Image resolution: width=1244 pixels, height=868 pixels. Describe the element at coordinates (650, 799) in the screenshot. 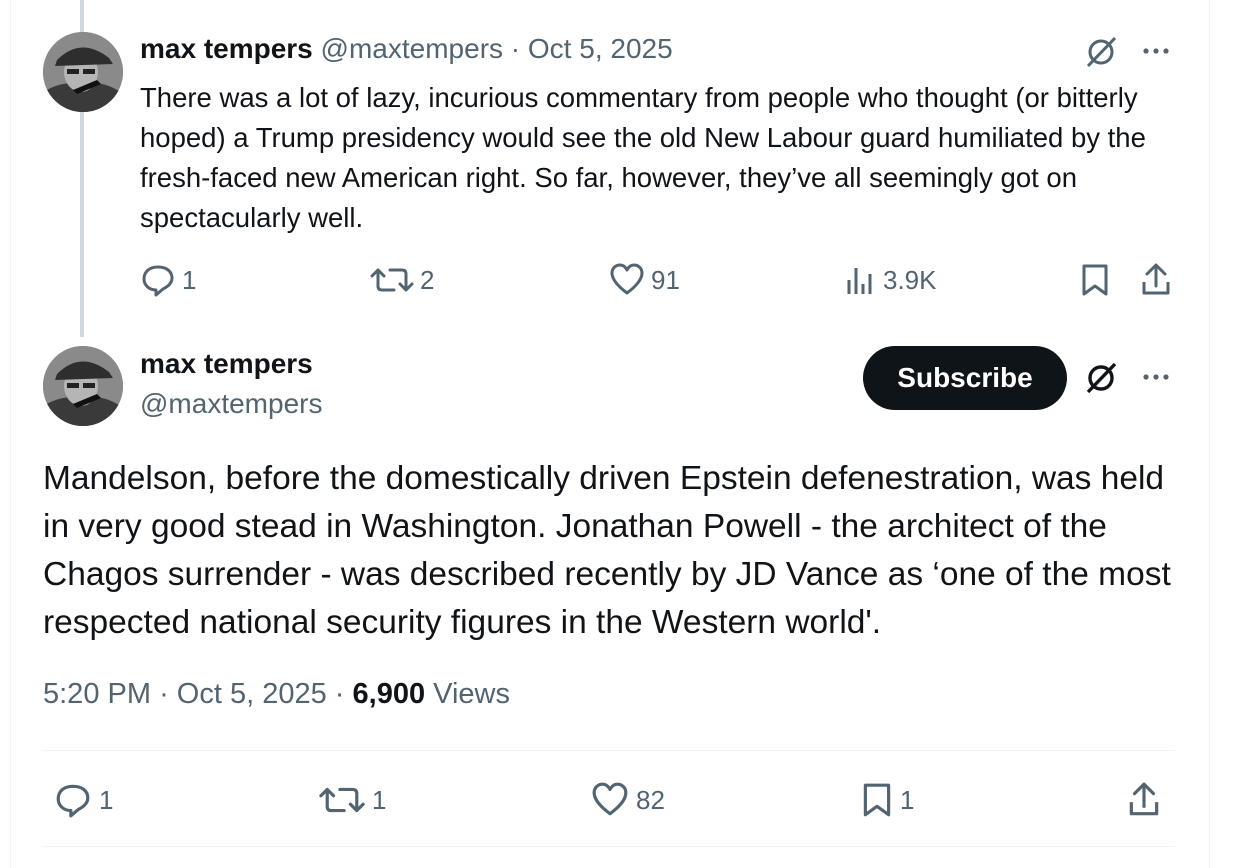

I see `like-count: 82` at that location.